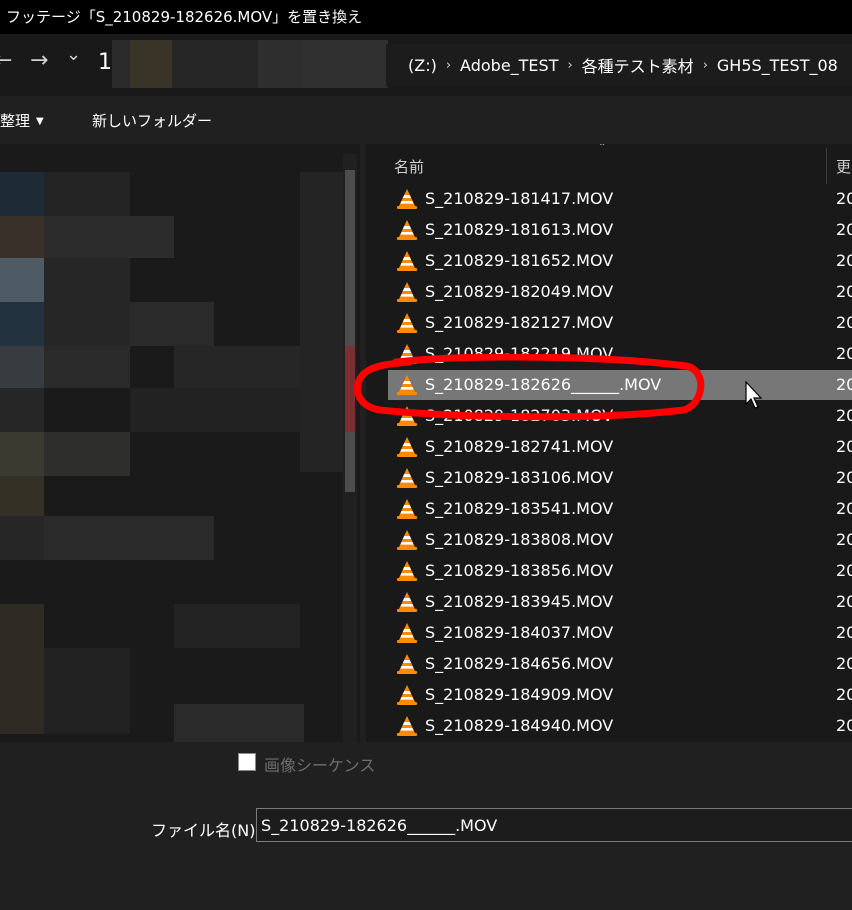 The height and width of the screenshot is (910, 852). I want to click on file-row: S_210829-181652.MOV 20, so click(620, 261).